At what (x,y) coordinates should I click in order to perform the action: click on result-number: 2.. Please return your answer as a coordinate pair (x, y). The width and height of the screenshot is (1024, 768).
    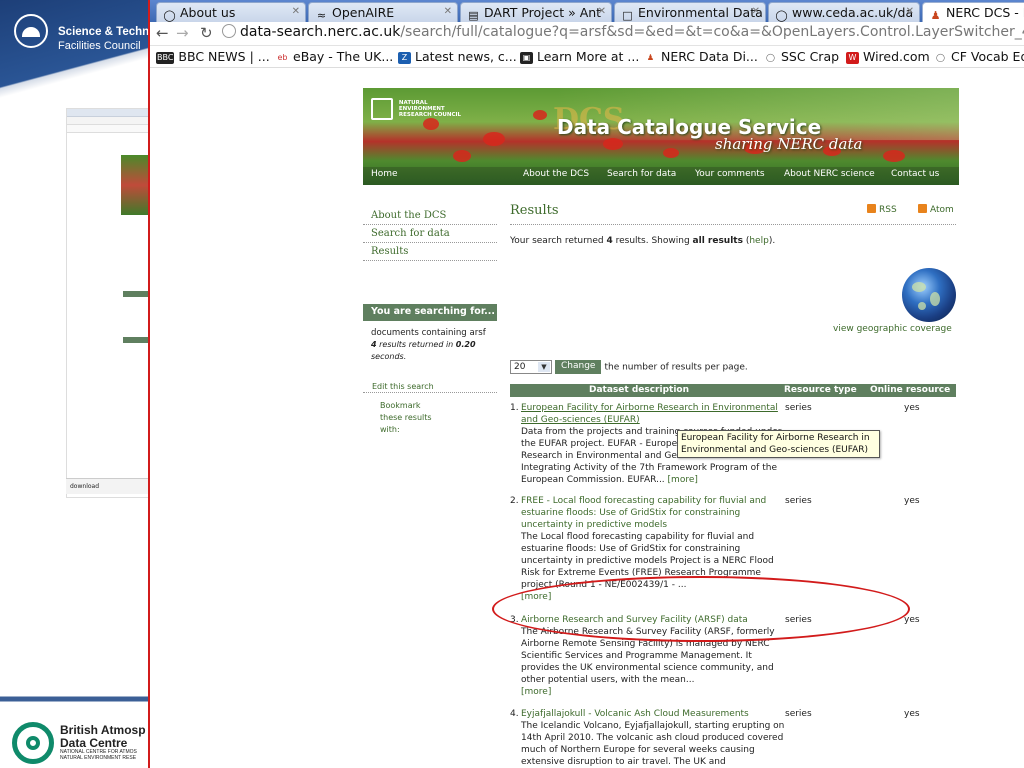
    Looking at the image, I should click on (514, 501).